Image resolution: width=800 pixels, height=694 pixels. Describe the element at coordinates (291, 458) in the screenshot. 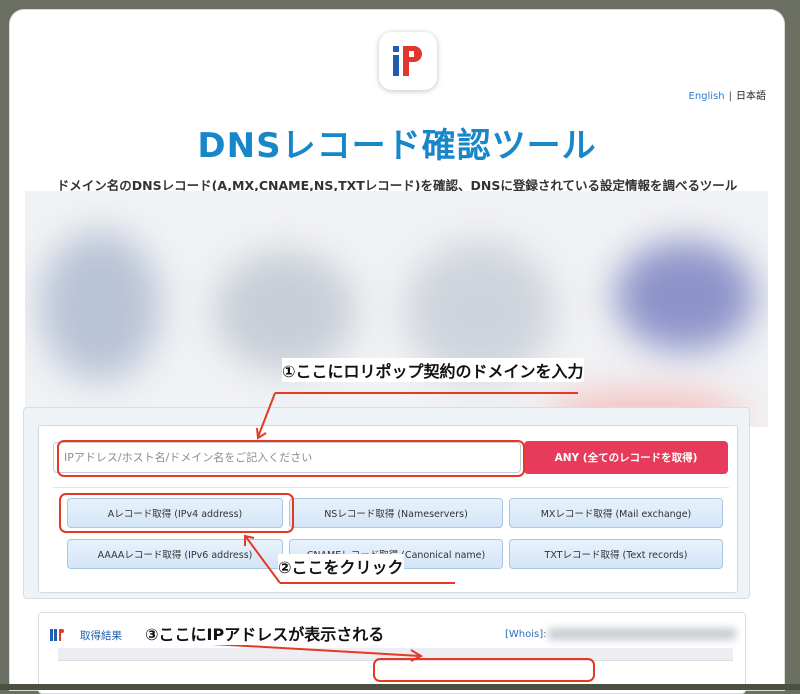

I see `input-highlight-box` at that location.